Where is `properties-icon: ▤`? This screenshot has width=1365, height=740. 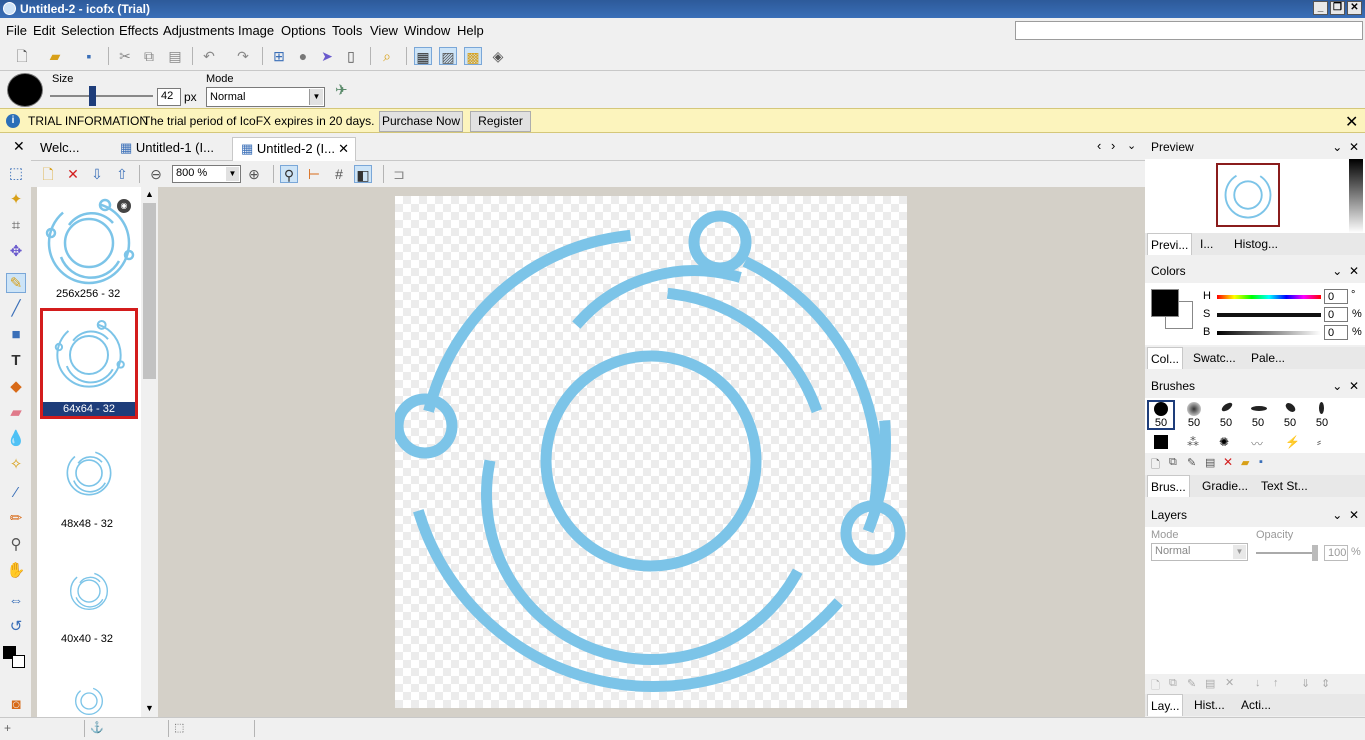 properties-icon: ▤ is located at coordinates (1210, 462).